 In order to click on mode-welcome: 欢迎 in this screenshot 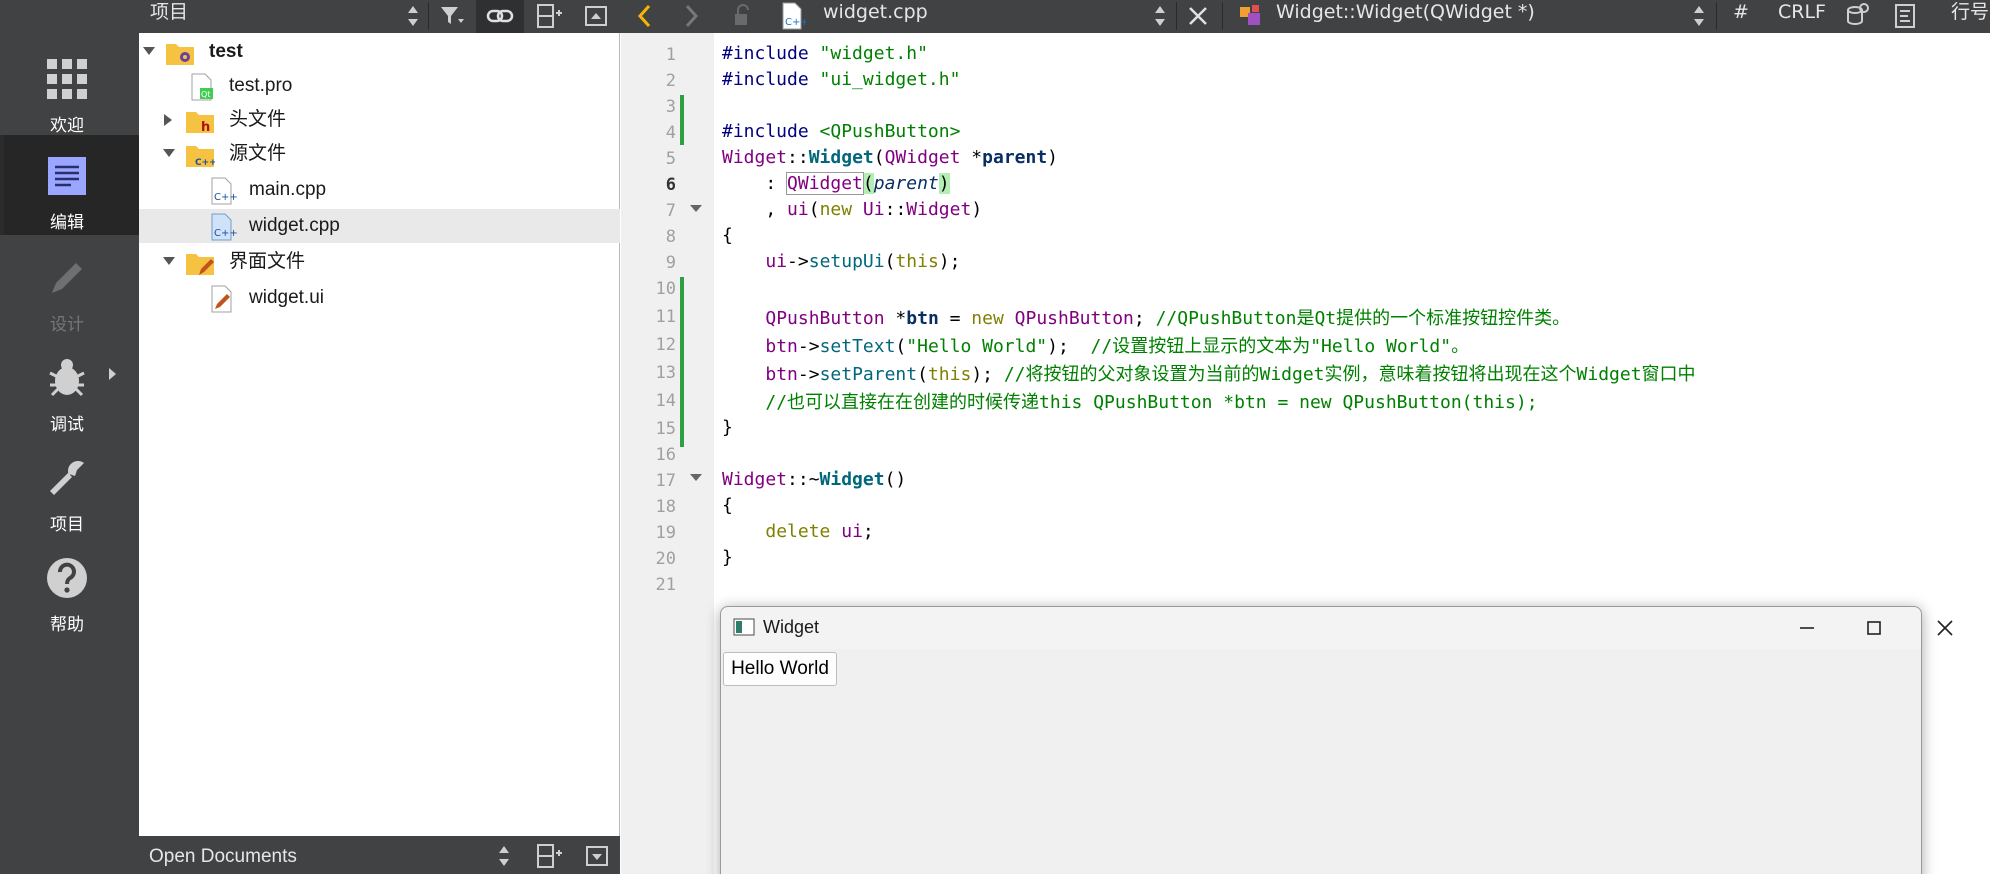, I will do `click(69, 88)`.